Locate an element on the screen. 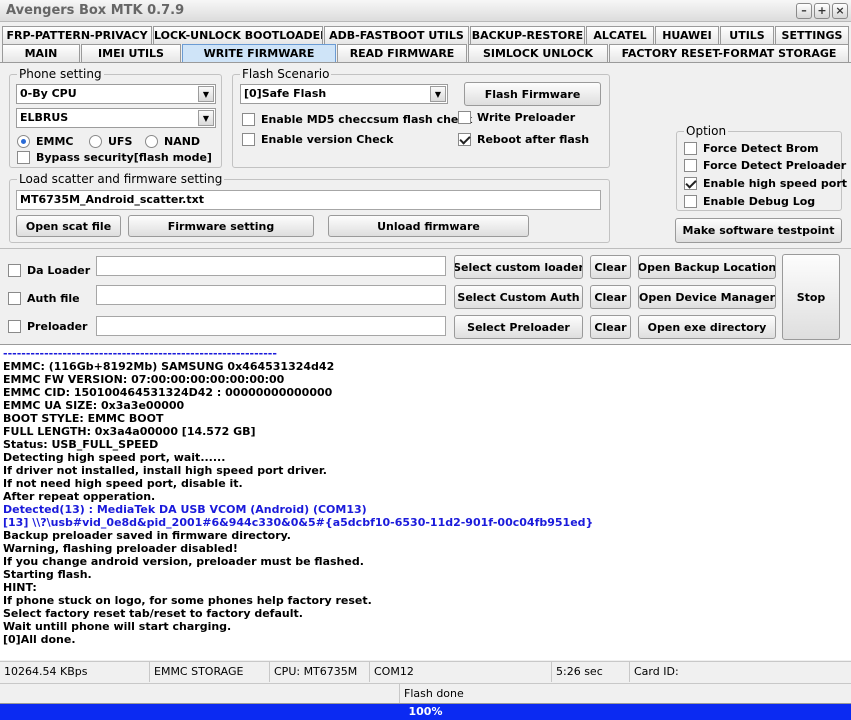 This screenshot has height=720, width=851. radio-emmc-label: EMMC is located at coordinates (55, 141).